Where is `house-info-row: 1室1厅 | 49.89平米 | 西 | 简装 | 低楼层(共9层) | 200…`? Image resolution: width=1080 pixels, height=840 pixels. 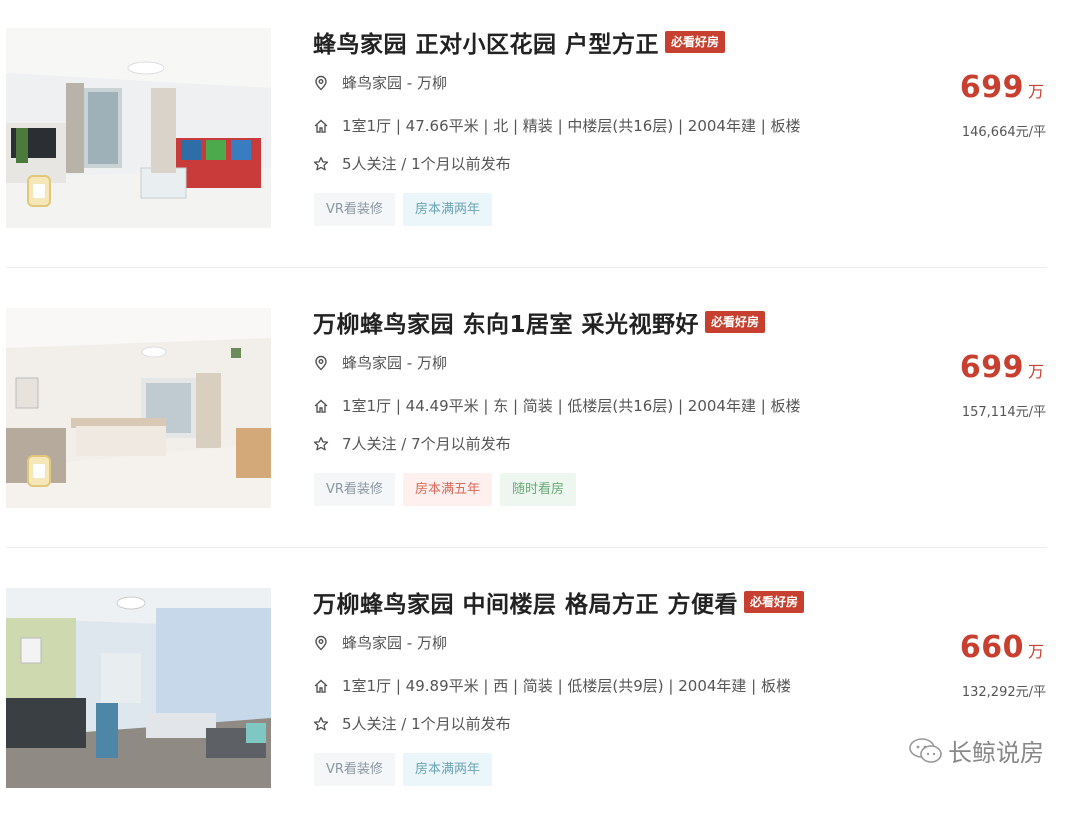 house-info-row: 1室1厅 | 49.89平米 | 西 | 简装 | 低楼层(共9层) | 200… is located at coordinates (552, 685).